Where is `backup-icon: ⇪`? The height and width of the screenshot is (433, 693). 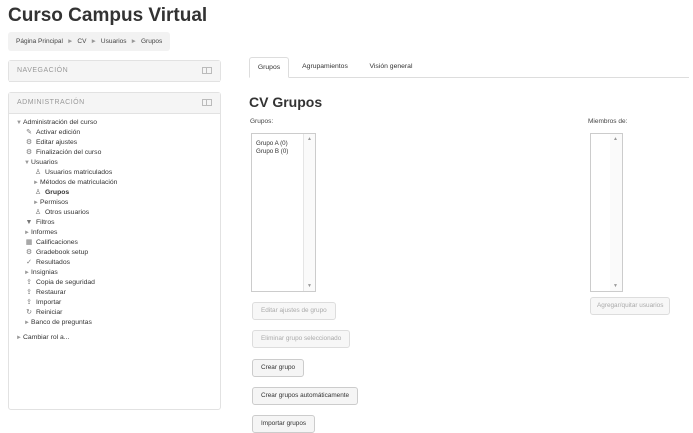
backup-icon: ⇪ is located at coordinates (29, 282).